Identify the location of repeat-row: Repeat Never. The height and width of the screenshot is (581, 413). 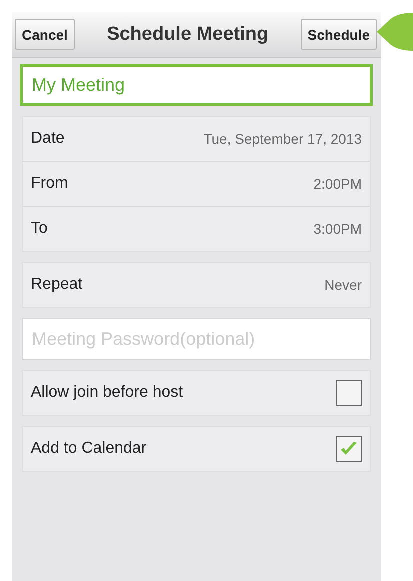
(196, 285).